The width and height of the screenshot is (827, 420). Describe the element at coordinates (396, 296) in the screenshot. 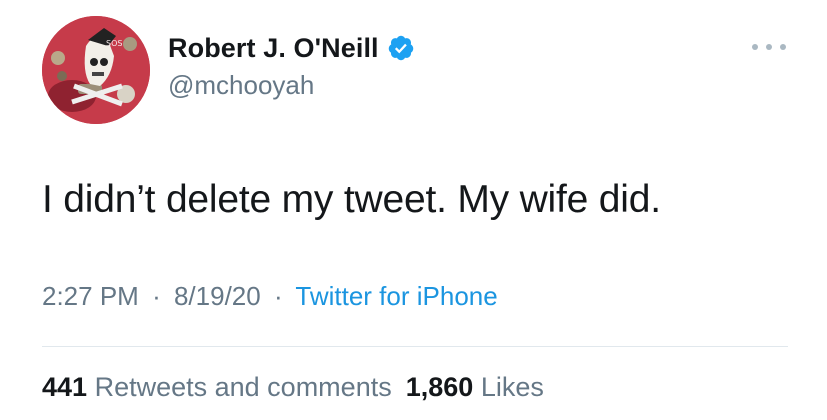

I see `tweet-source-link: Twitter for iPhone` at that location.